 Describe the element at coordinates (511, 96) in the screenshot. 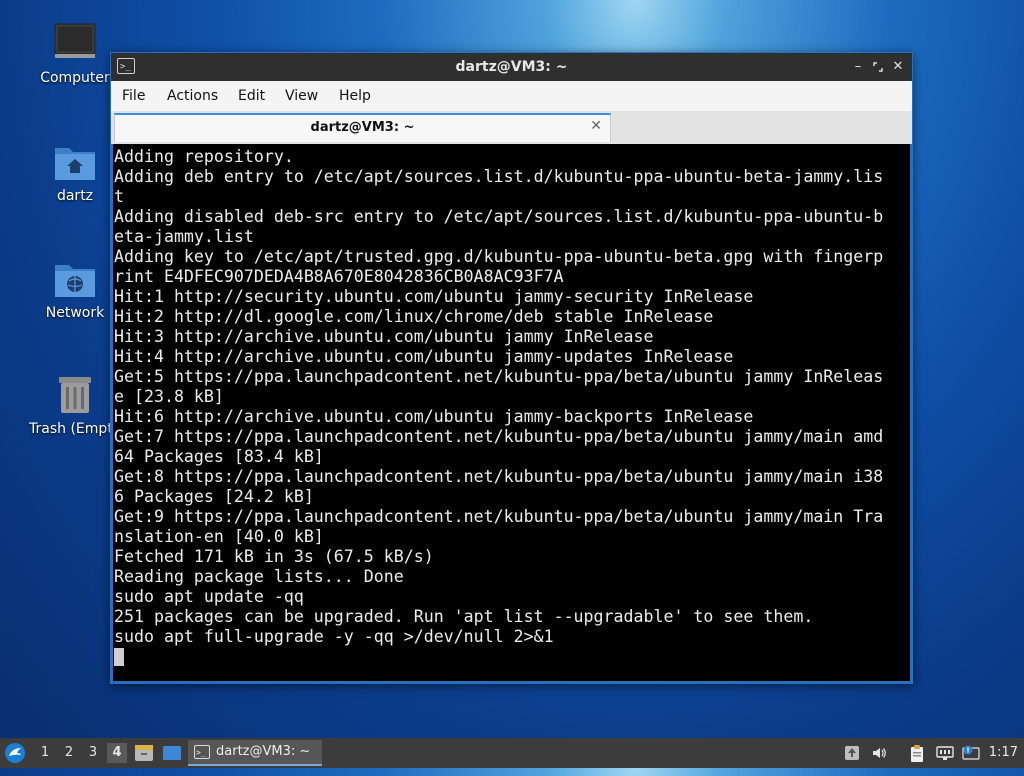

I see `menu-bar: File Actions Edit View Help` at that location.